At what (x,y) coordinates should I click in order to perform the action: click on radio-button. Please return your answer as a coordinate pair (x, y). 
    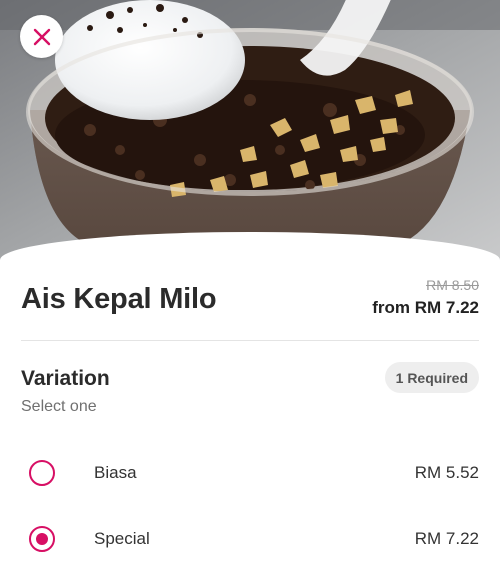
    Looking at the image, I should click on (42, 473).